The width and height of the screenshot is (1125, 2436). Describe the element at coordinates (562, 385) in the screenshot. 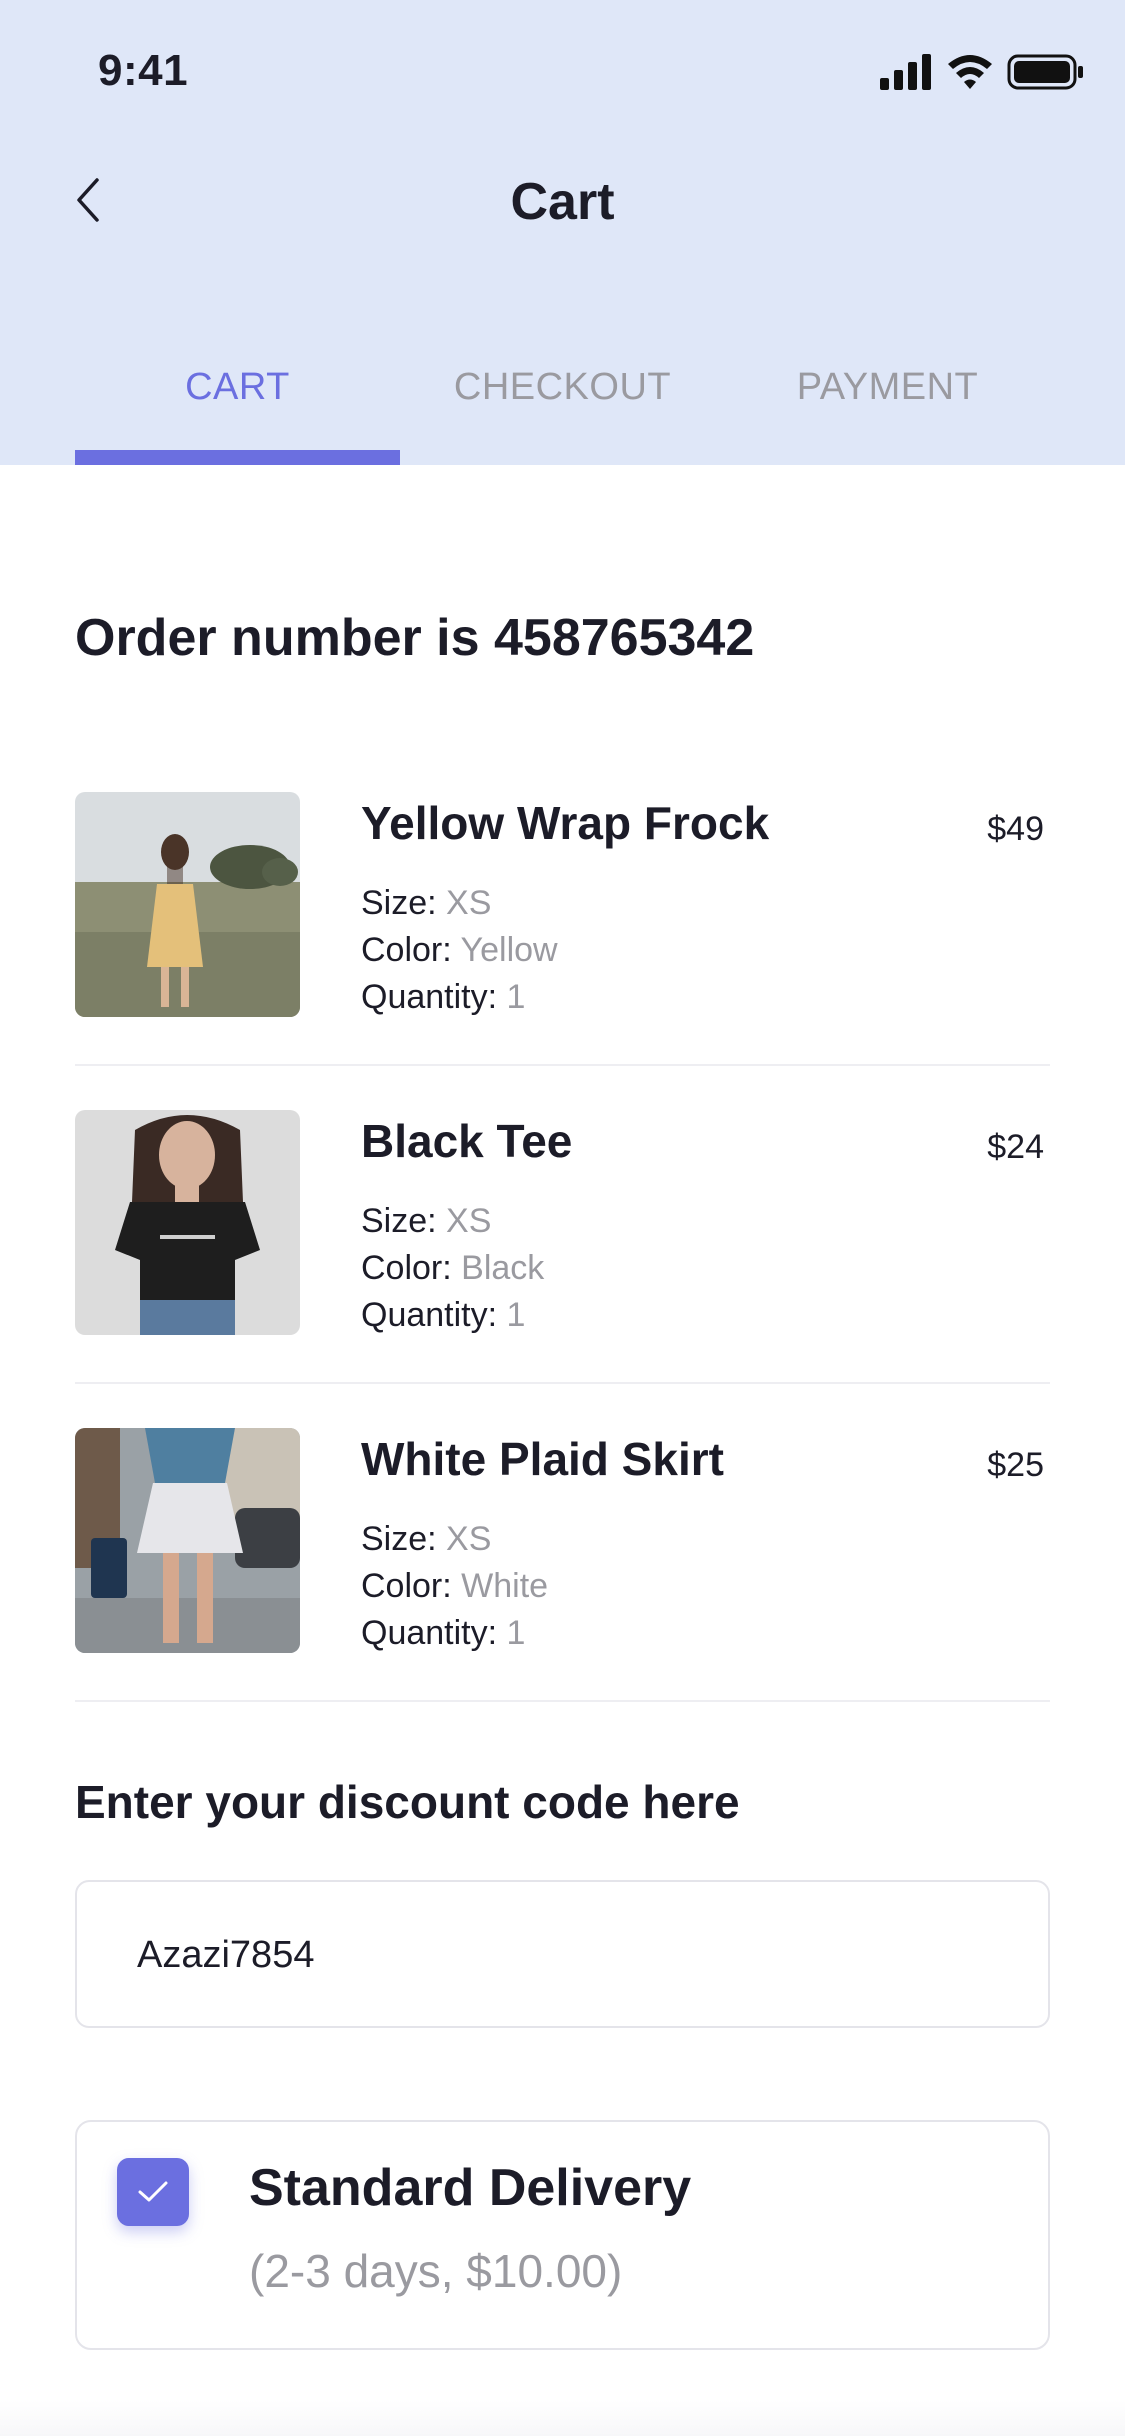

I see `tab-checkout: CHECKOUT` at that location.